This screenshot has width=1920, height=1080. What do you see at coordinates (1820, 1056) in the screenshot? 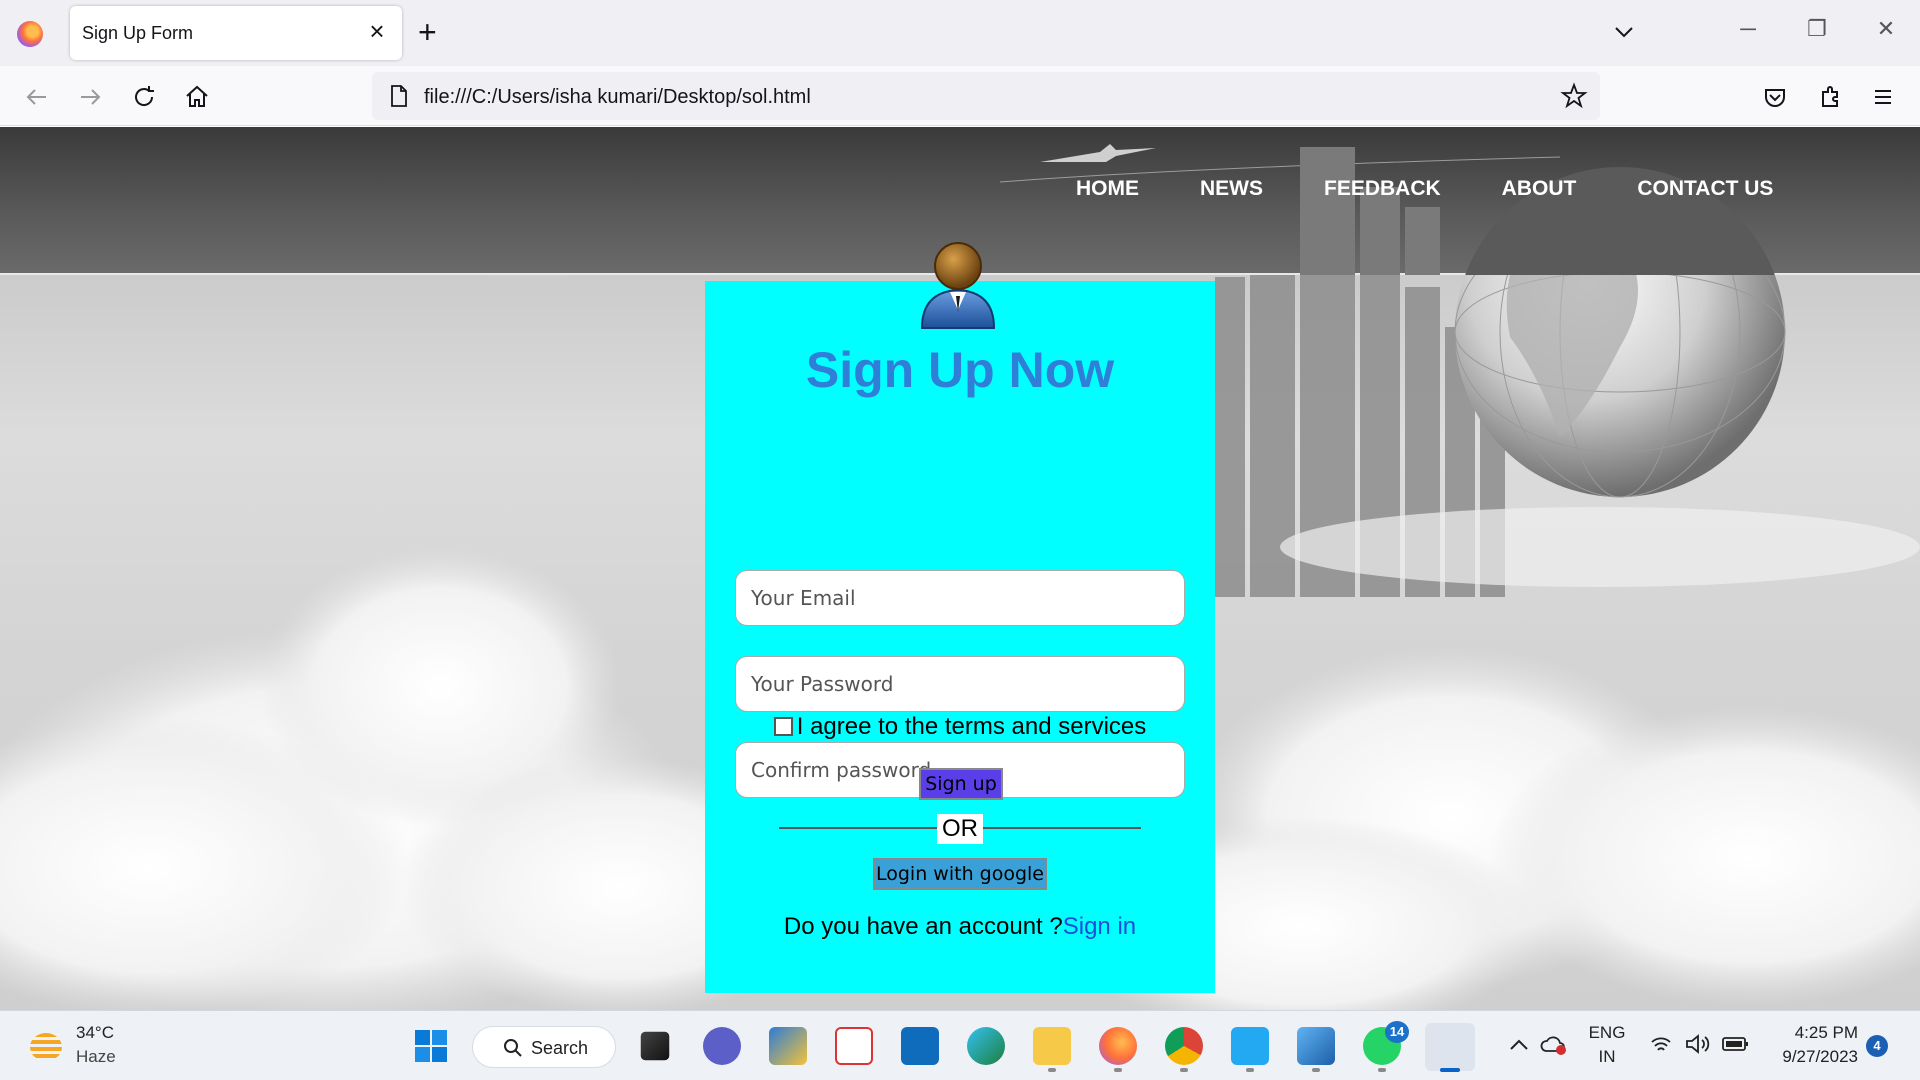
I see `clock-date: 9/27/2023` at bounding box center [1820, 1056].